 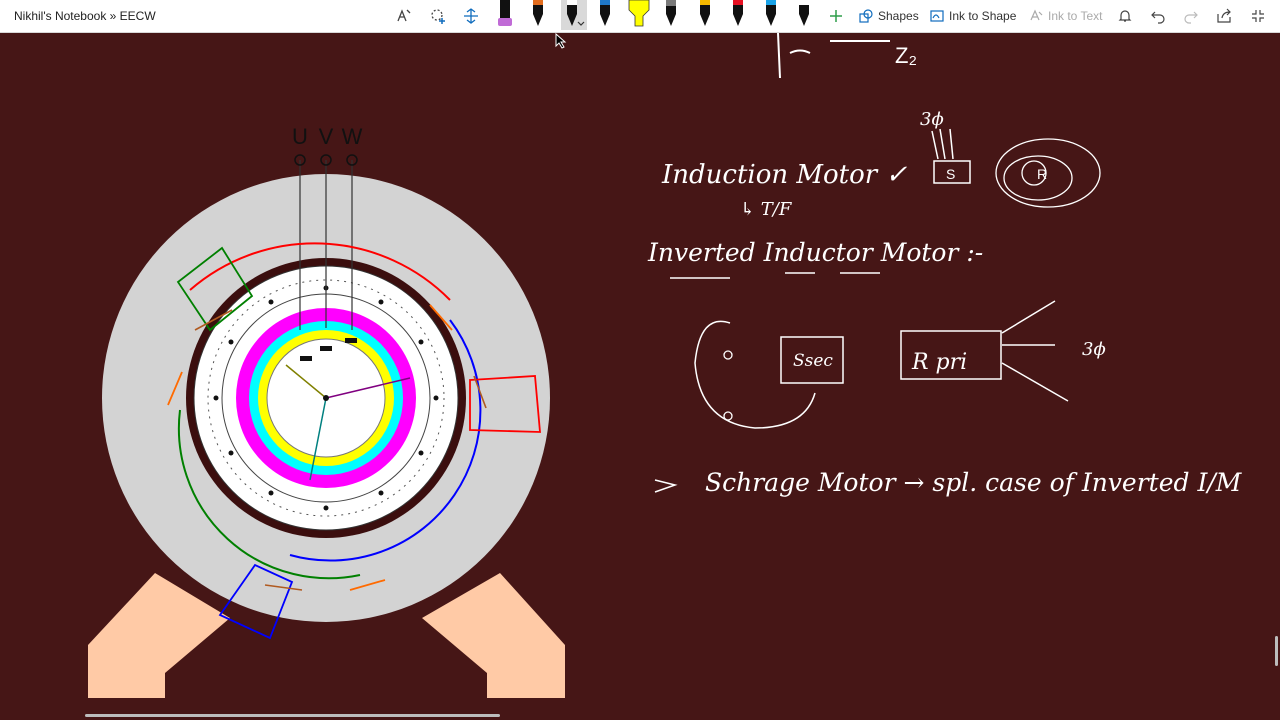 I want to click on note-3phi-right: 3ϕ, so click(x=1094, y=349).